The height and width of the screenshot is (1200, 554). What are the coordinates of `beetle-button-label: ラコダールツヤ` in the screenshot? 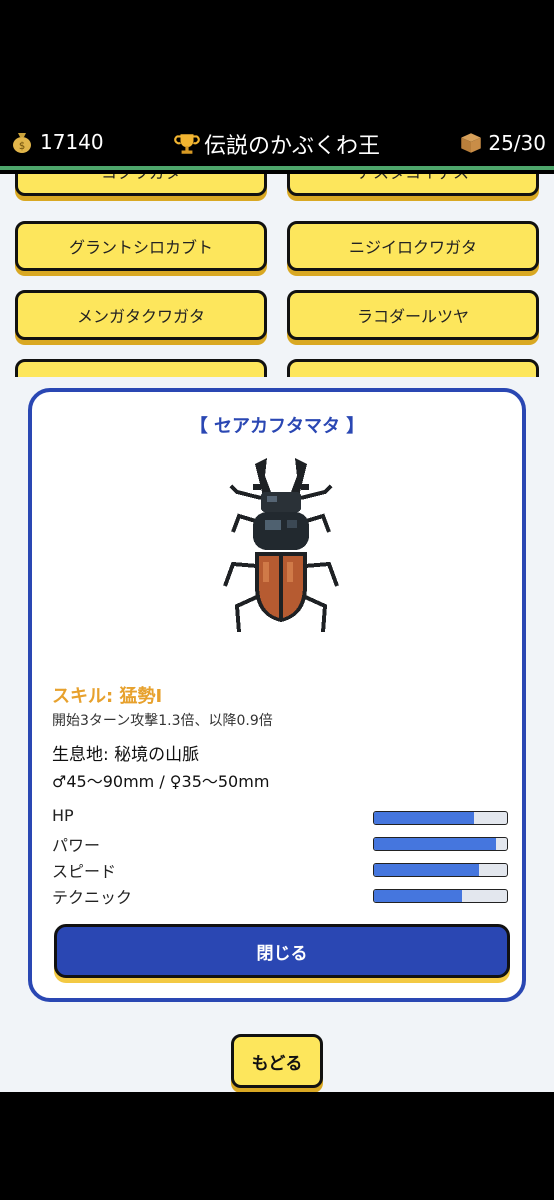 It's located at (412, 316).